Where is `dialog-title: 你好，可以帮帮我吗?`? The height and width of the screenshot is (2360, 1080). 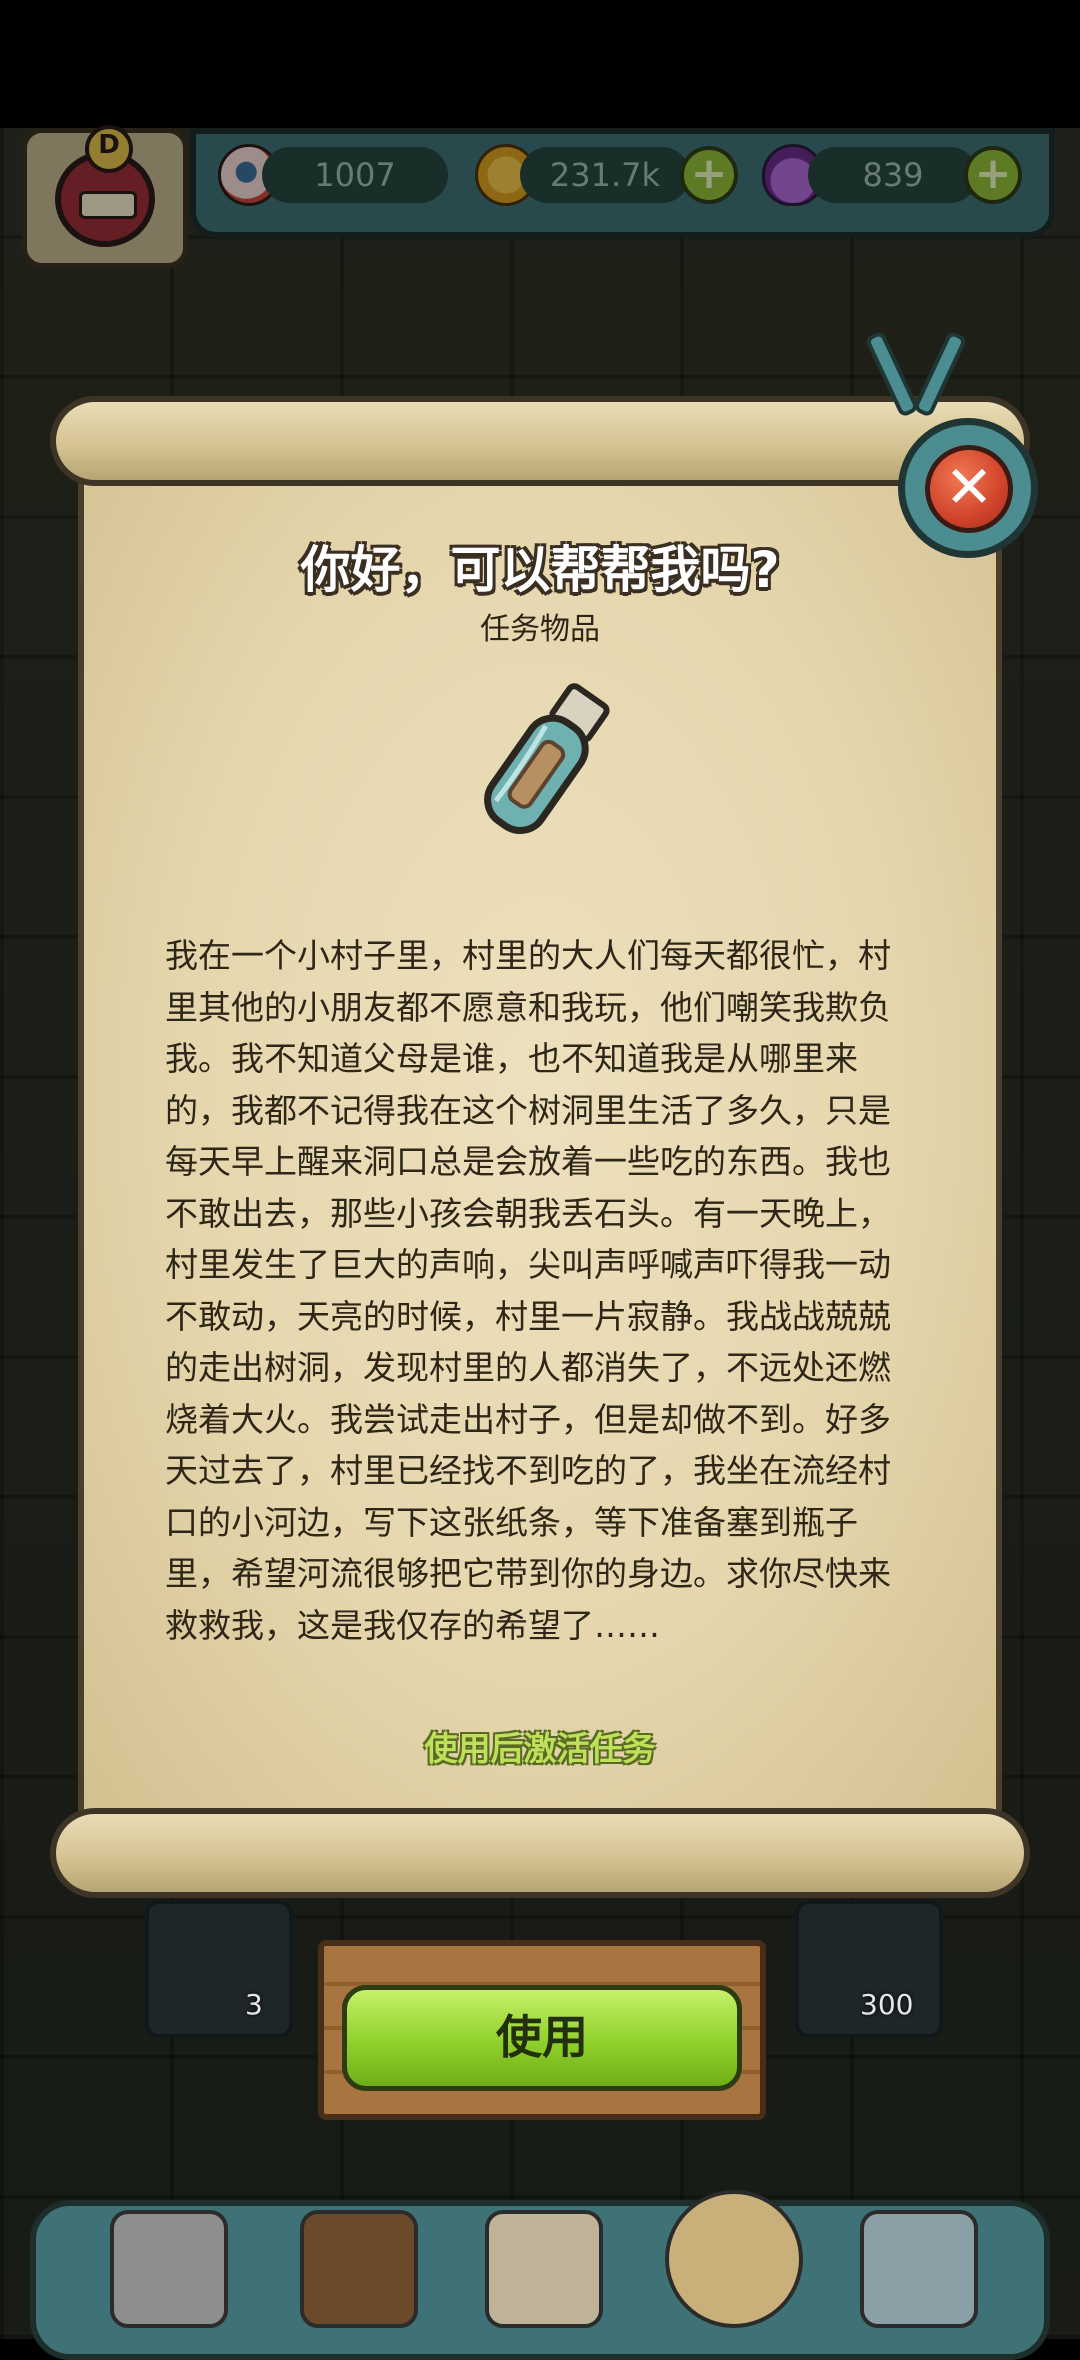
dialog-title: 你好，可以帮帮我吗? is located at coordinates (540, 570).